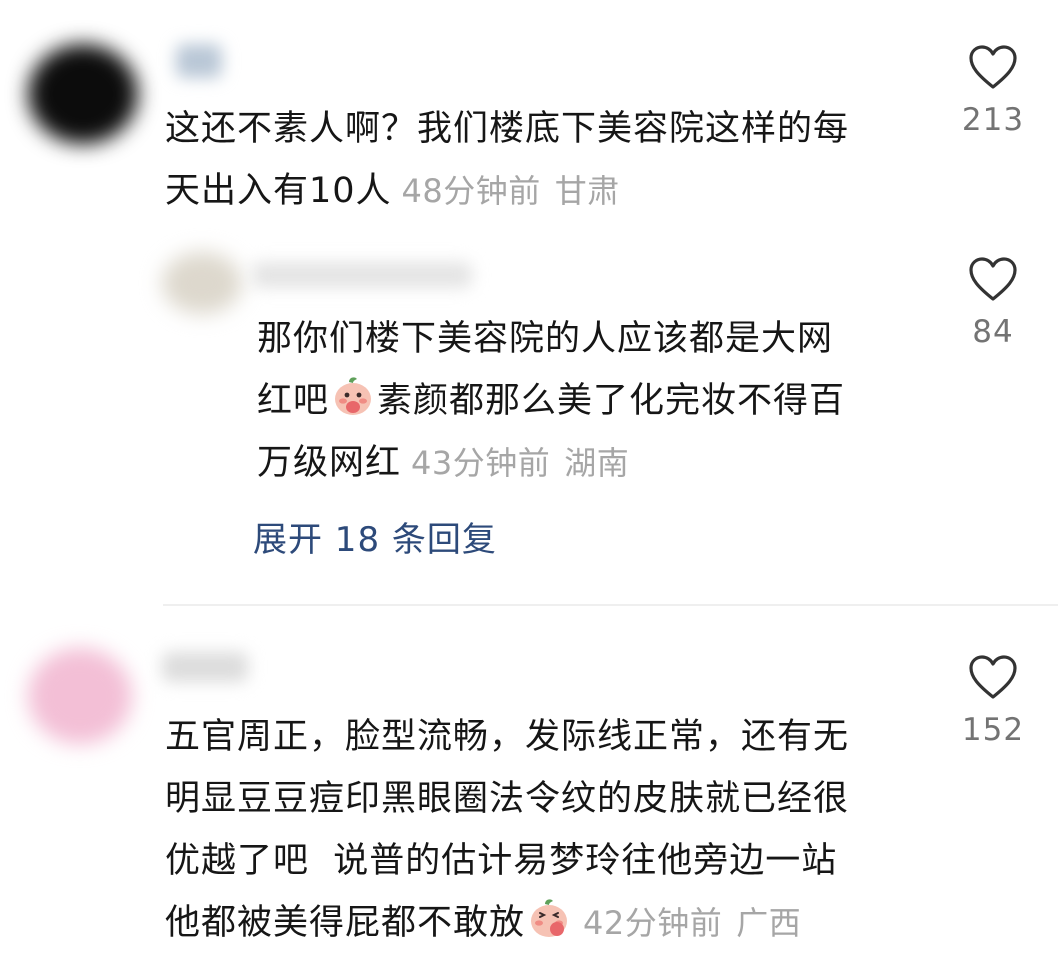  Describe the element at coordinates (507, 799) in the screenshot. I see `comment-text-line: 明显豆豆痘印黑眼圈法令纹的皮肤就已经很` at that location.